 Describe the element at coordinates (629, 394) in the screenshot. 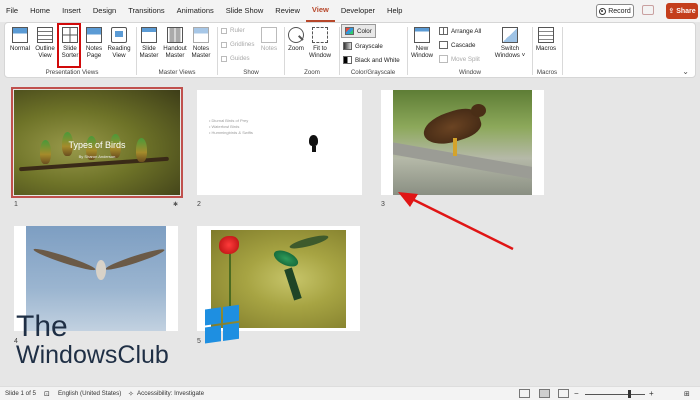

I see `zoom-slider-handle` at that location.